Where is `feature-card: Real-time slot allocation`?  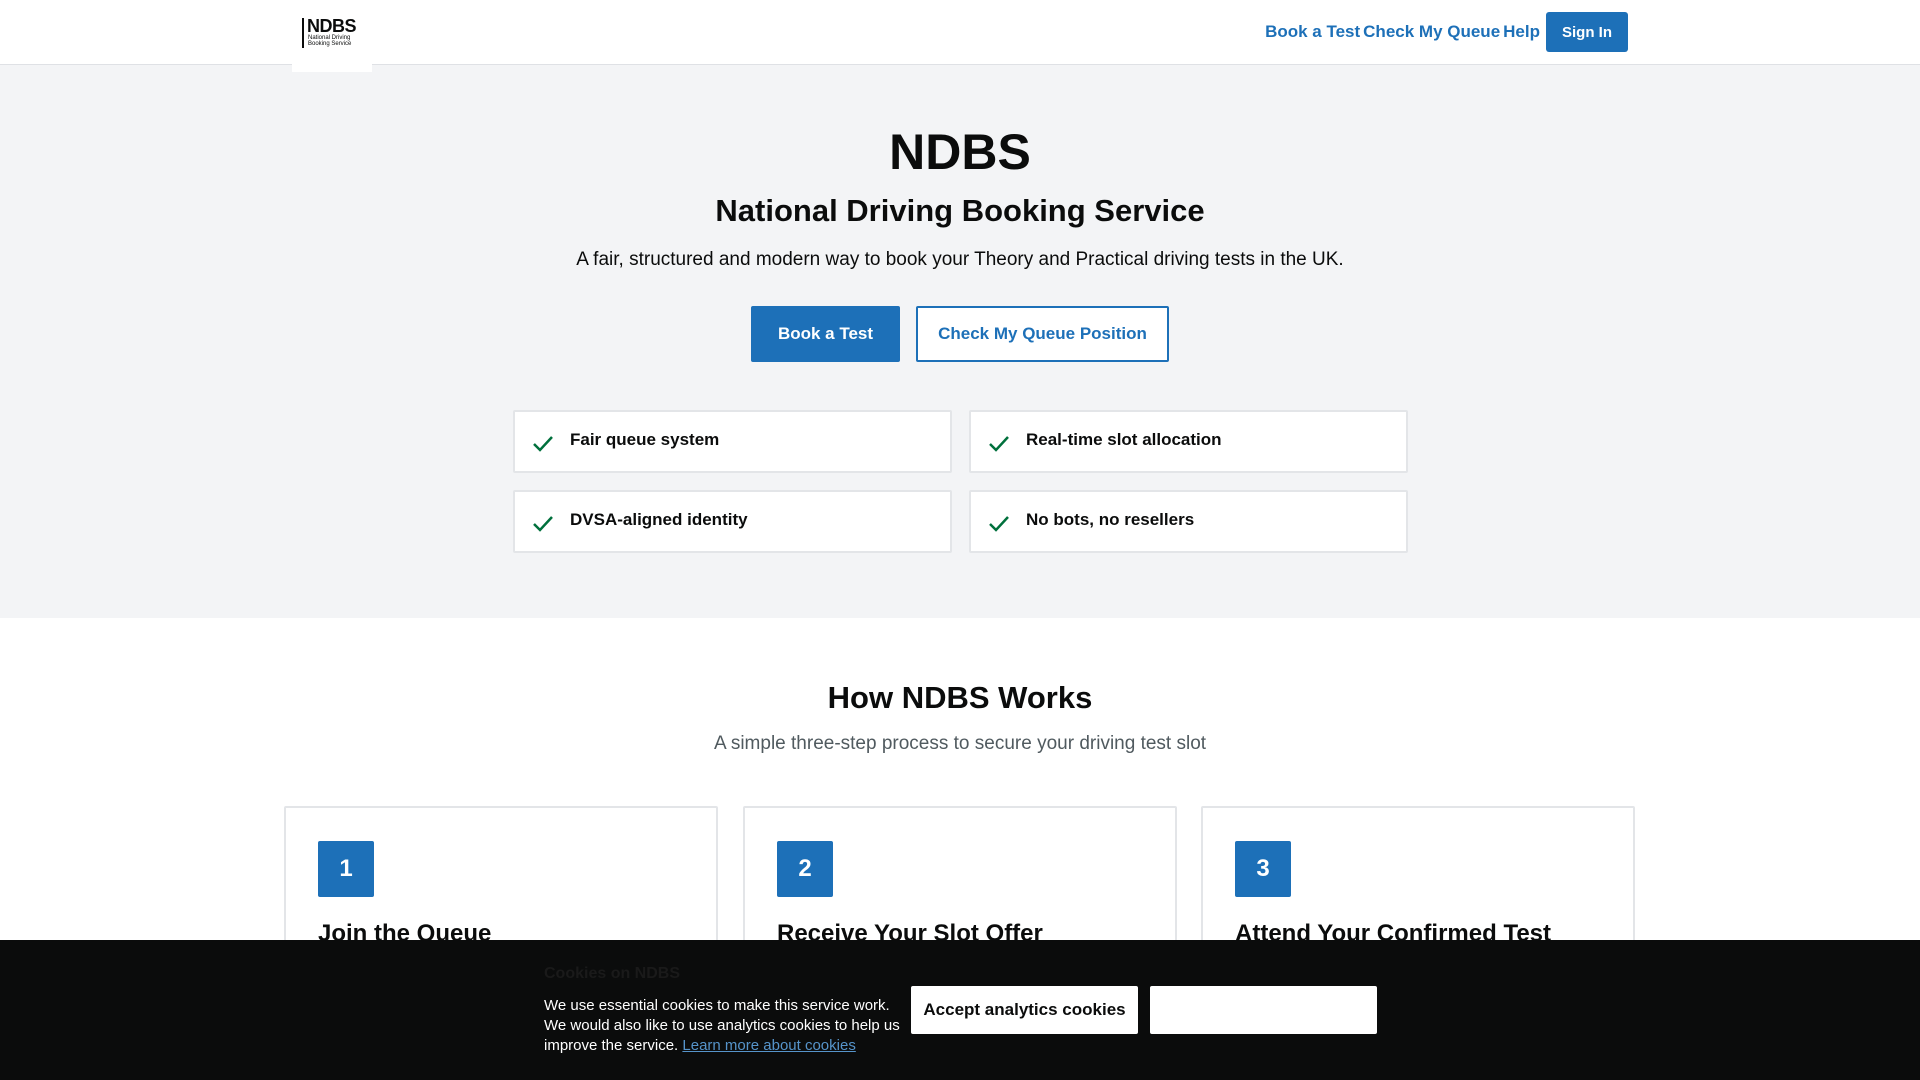 feature-card: Real-time slot allocation is located at coordinates (1188, 441).